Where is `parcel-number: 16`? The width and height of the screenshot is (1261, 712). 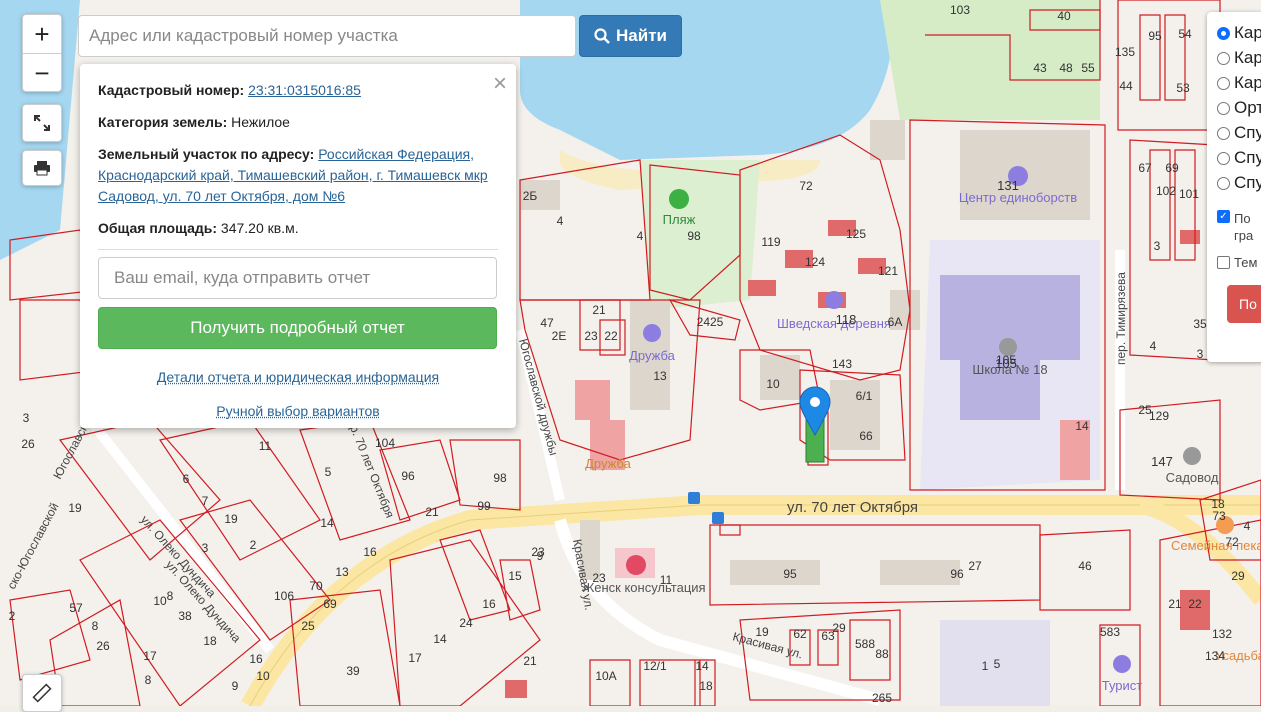
parcel-number: 16 is located at coordinates (256, 659).